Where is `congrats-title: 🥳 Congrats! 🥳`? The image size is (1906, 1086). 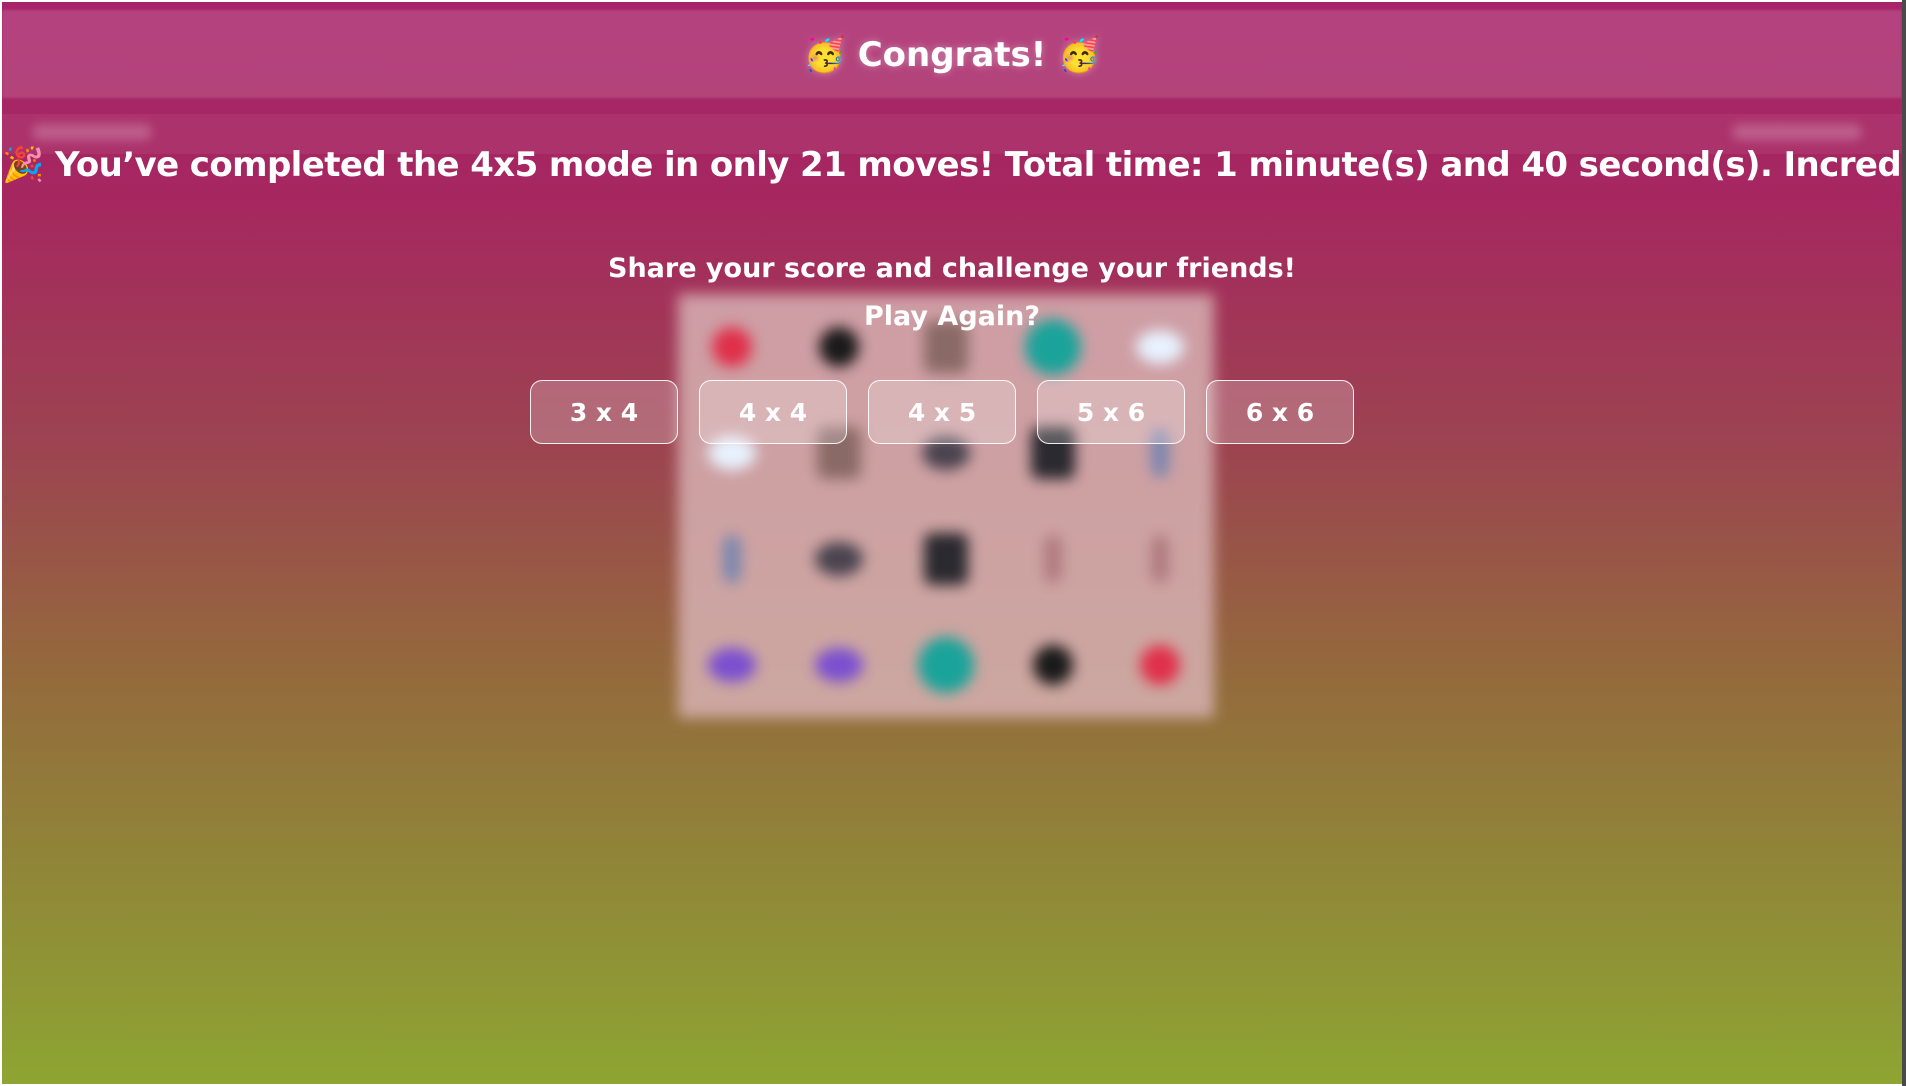
congrats-title: 🥳 Congrats! 🥳 is located at coordinates (952, 55).